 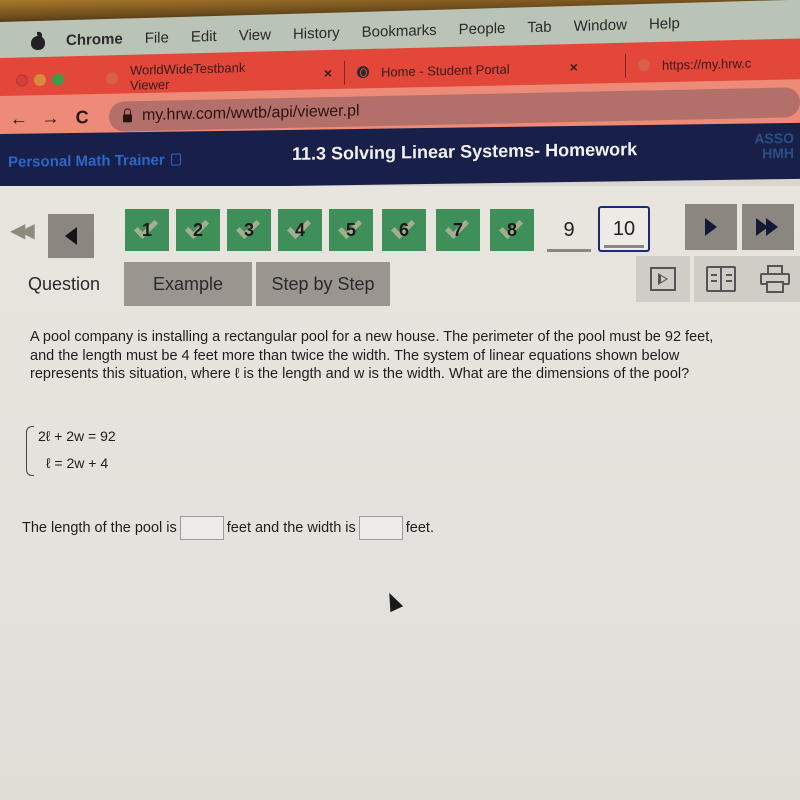 I want to click on prev-icon, so click(x=71, y=236).